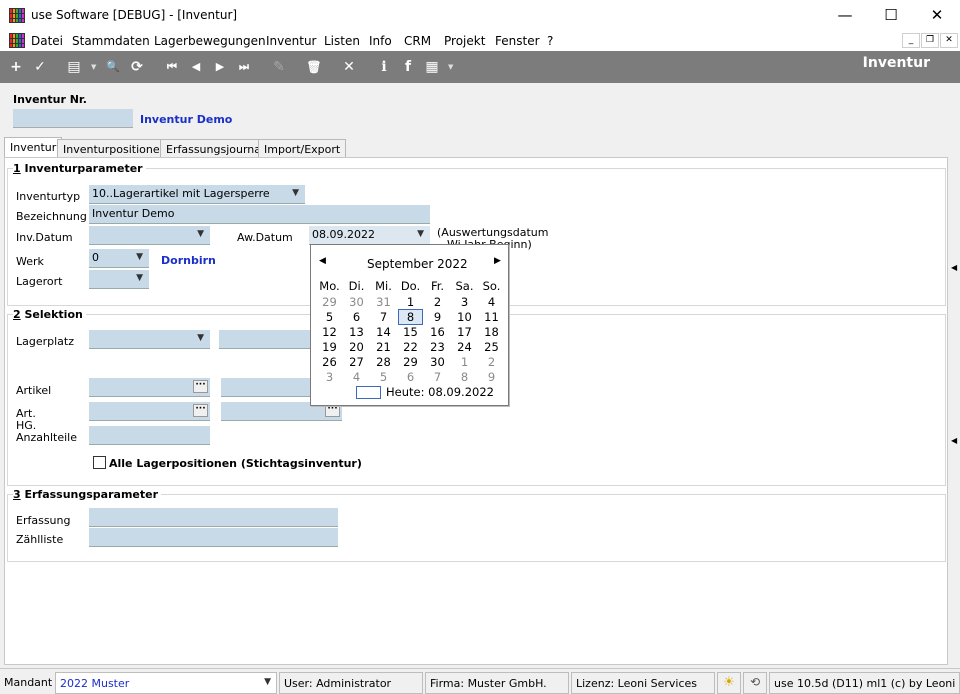 This screenshot has height=694, width=960. I want to click on calendar-prev-month-icon: ◀, so click(322, 261).